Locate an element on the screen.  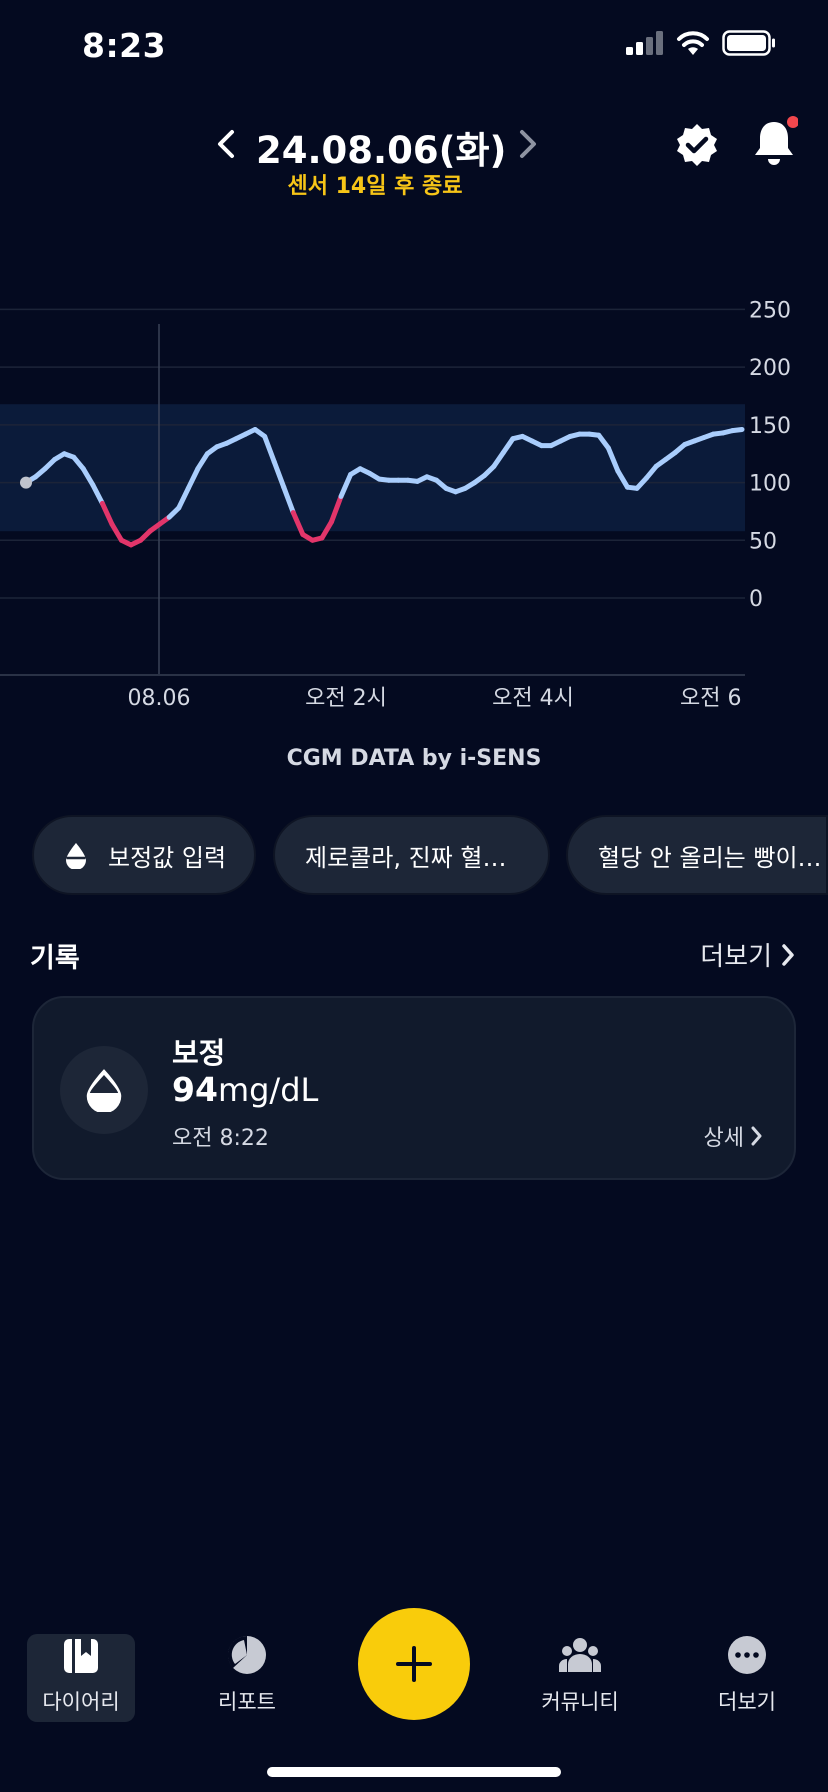
glucose-line-segment is located at coordinates (737, 430).